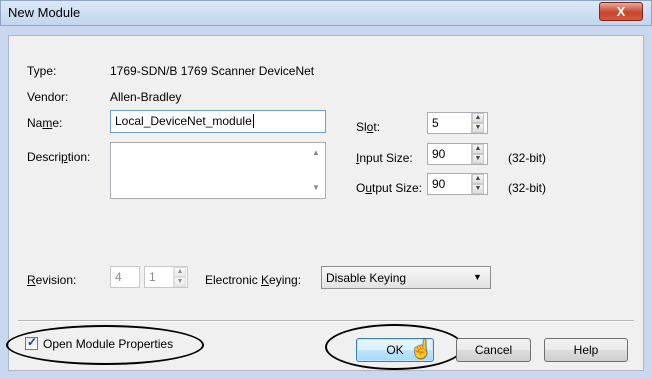 The width and height of the screenshot is (652, 379). Describe the element at coordinates (48, 97) in the screenshot. I see `vendor-label: Vendor:` at that location.